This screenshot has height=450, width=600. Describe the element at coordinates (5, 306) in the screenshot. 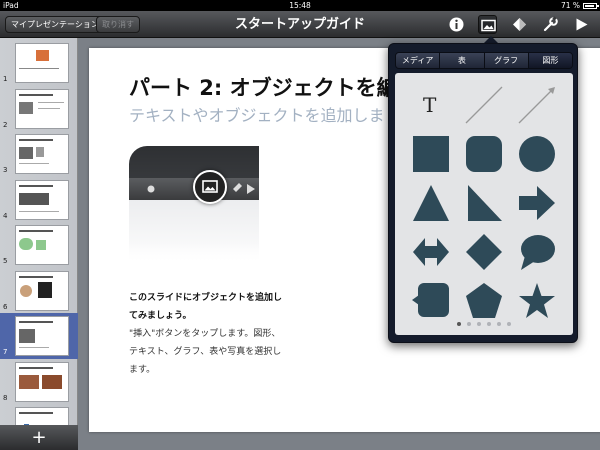

I see `slide-number: 6` at that location.